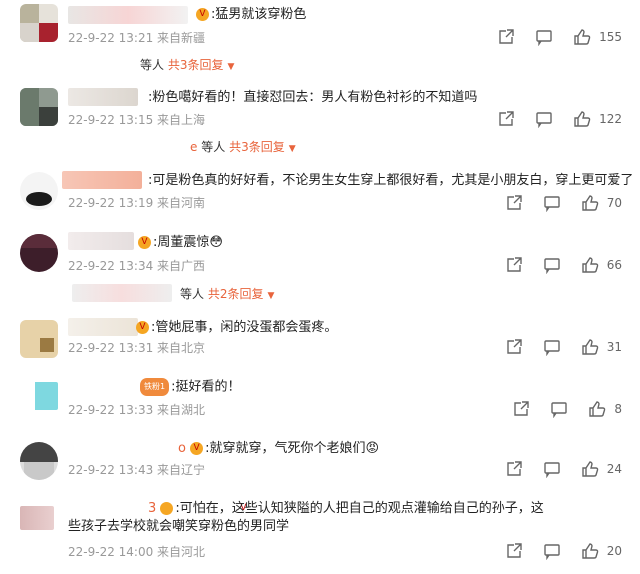 The height and width of the screenshot is (574, 640). Describe the element at coordinates (137, 203) in the screenshot. I see `comment-meta: 22-9-22 13:19 来自河南` at that location.